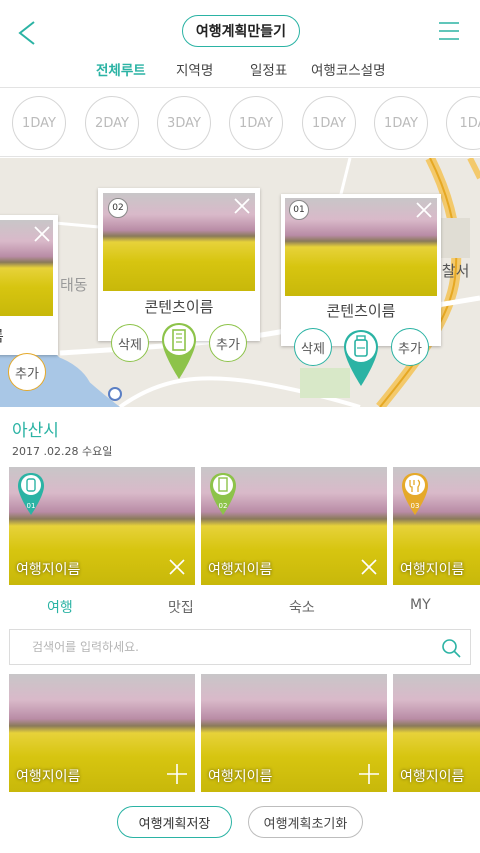  What do you see at coordinates (35, 431) in the screenshot?
I see `city-name: 아산시` at bounding box center [35, 431].